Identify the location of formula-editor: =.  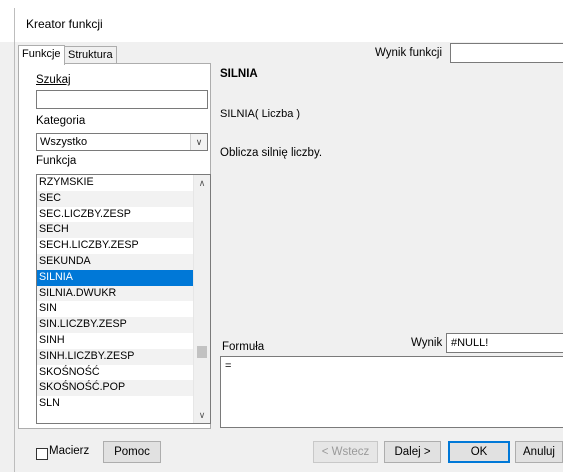
(391, 392).